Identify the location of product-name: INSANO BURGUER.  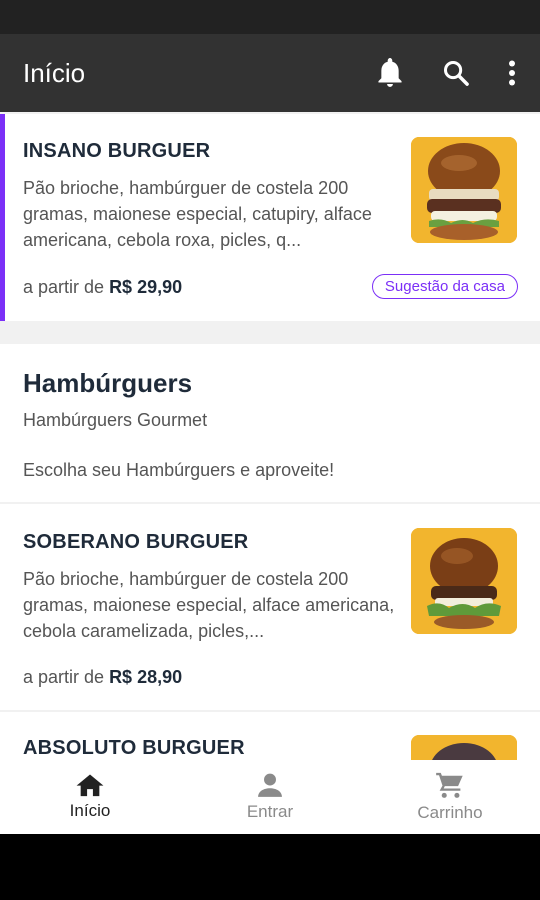
(117, 151).